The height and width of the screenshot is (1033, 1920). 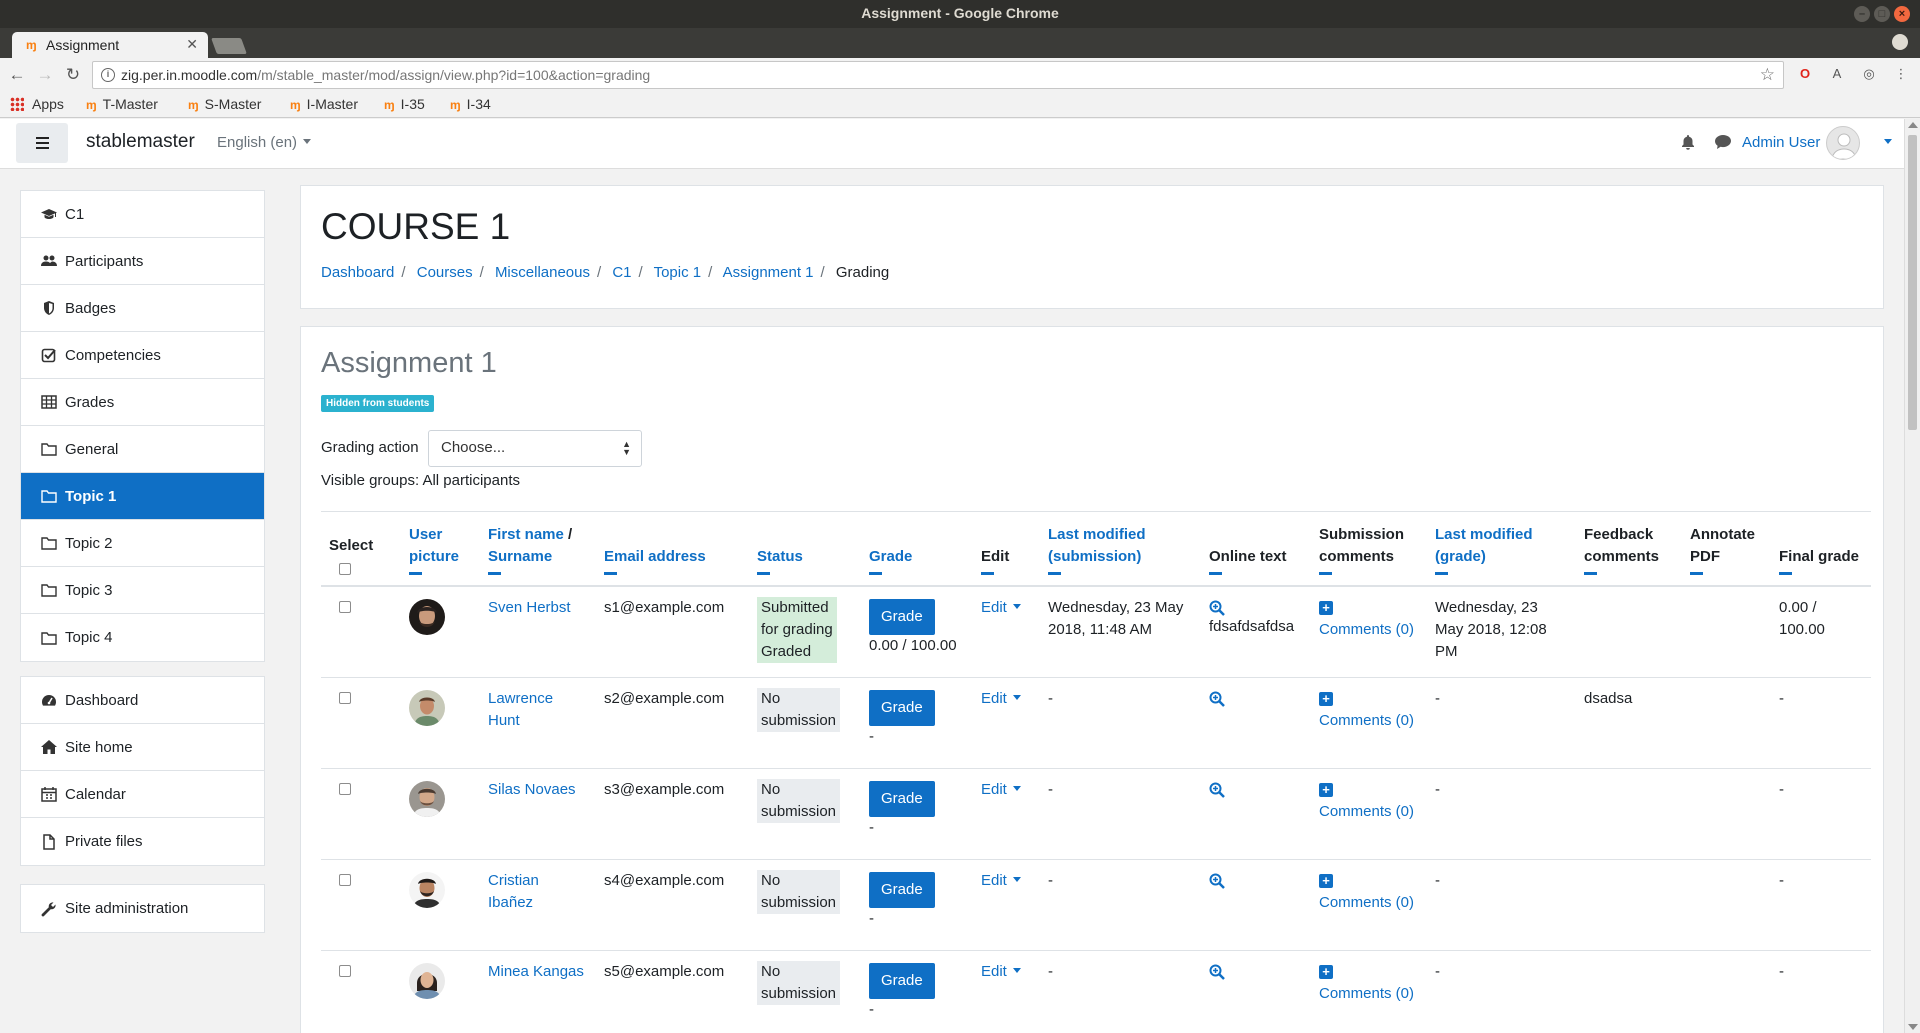 I want to click on nav-item-c1: C1, so click(x=142, y=214).